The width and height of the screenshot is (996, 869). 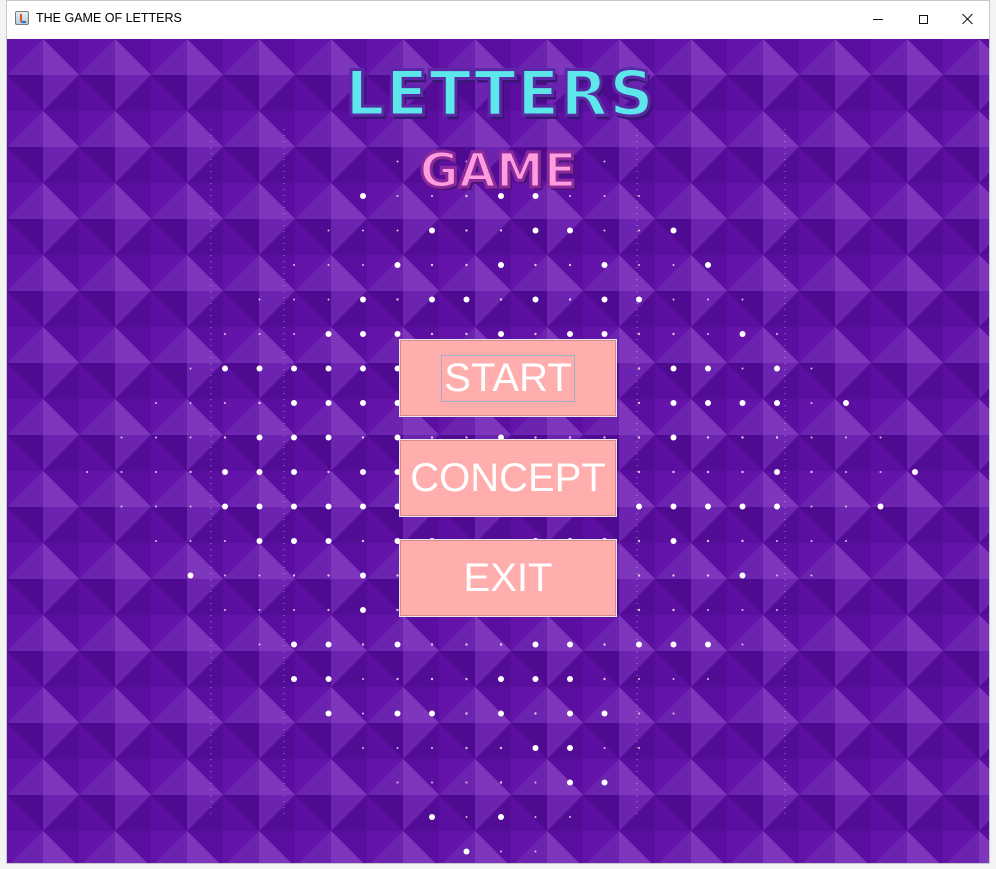 I want to click on concept-button: CONCEPT, so click(x=508, y=478).